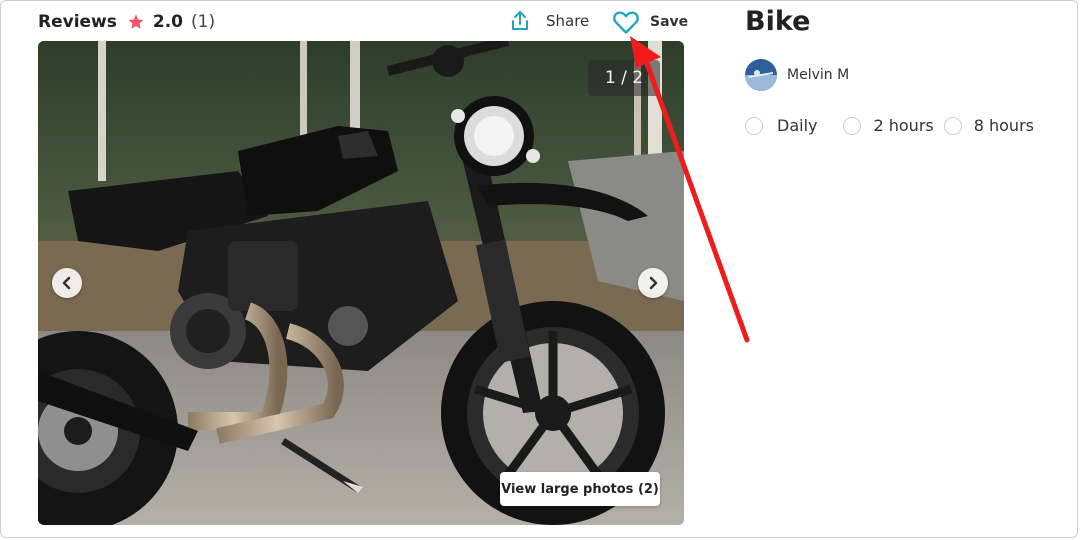 This screenshot has width=1080, height=540. I want to click on save-button: Save, so click(650, 22).